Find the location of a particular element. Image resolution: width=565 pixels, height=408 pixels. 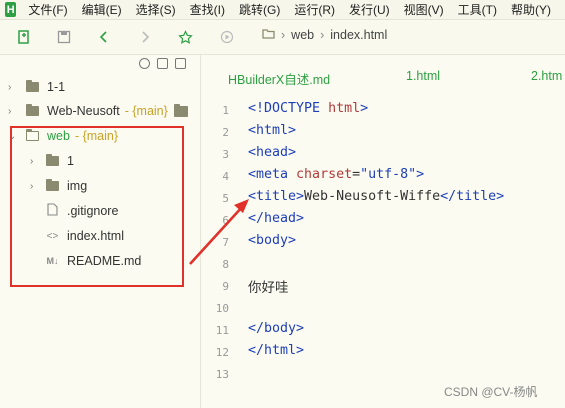

tree-label: img is located at coordinates (77, 186).